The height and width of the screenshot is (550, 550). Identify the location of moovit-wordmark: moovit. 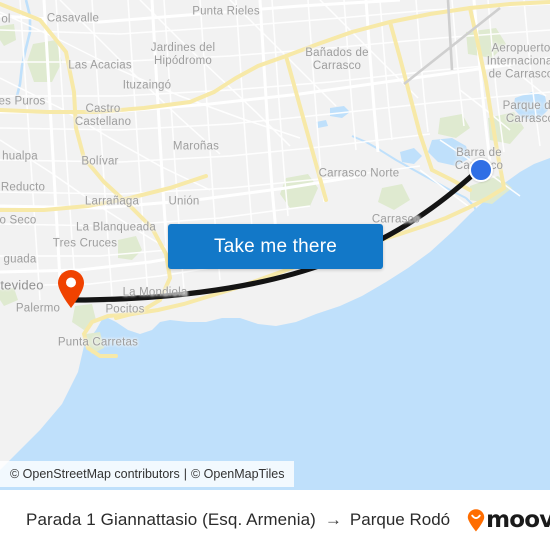
(518, 520).